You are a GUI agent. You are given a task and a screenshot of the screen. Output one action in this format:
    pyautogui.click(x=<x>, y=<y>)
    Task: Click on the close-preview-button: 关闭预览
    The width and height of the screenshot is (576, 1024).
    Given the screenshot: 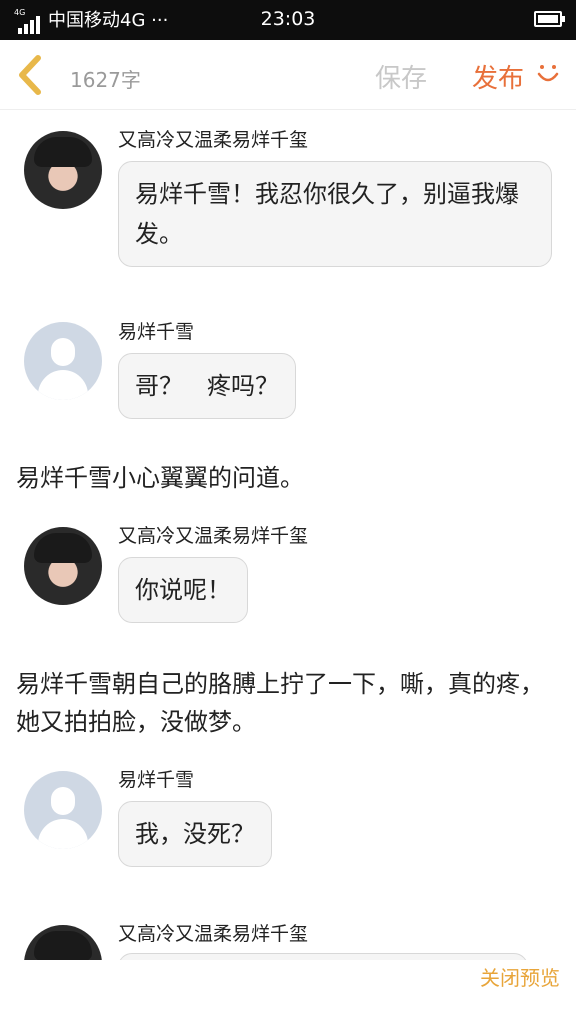 What is the action you would take?
    pyautogui.click(x=520, y=976)
    